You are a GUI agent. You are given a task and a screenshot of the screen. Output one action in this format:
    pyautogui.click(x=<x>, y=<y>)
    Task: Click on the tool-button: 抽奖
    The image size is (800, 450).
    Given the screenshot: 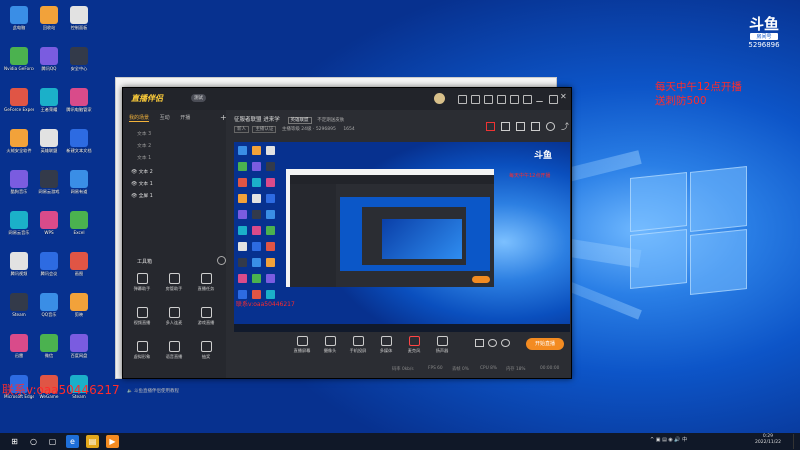 What is the action you would take?
    pyautogui.click(x=206, y=353)
    